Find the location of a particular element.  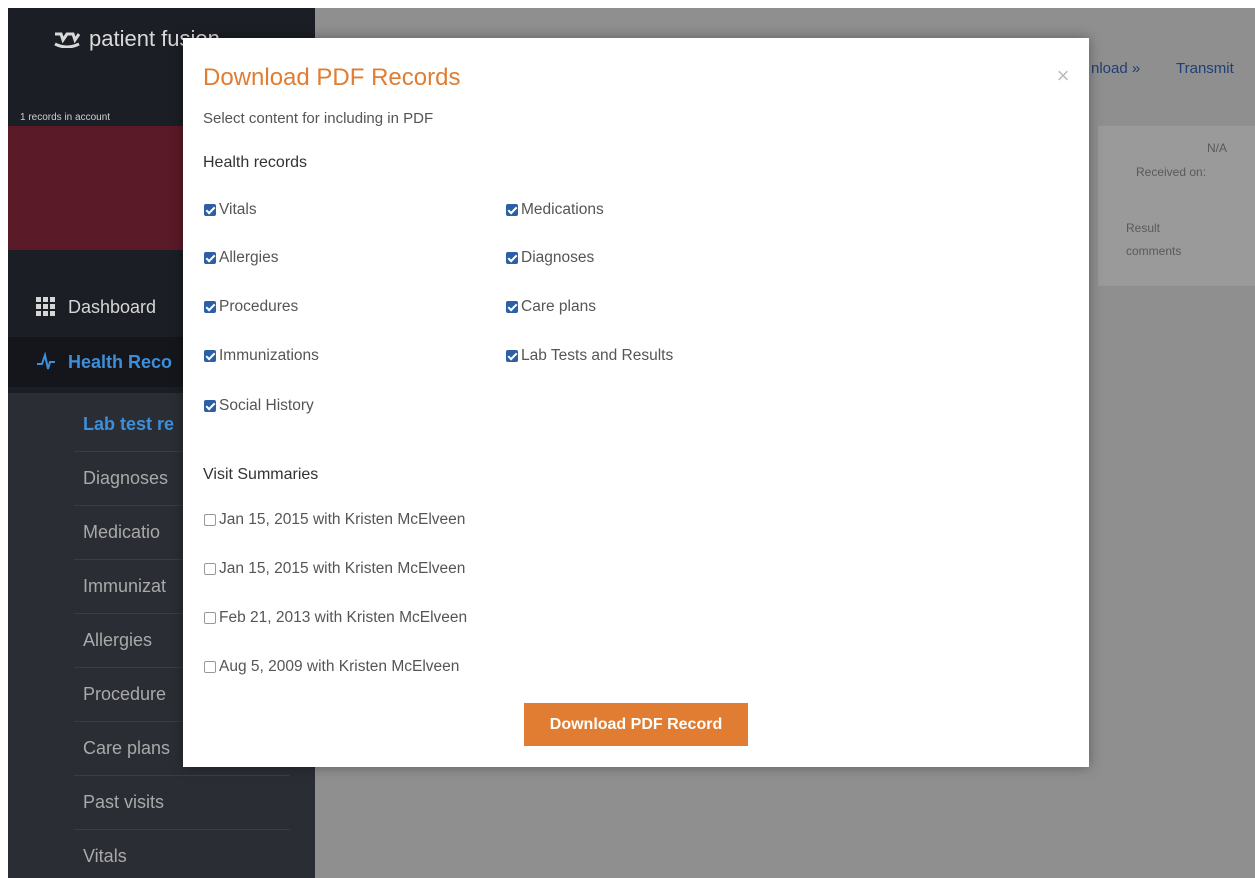

checkbox-social-history: Social History is located at coordinates (259, 406).